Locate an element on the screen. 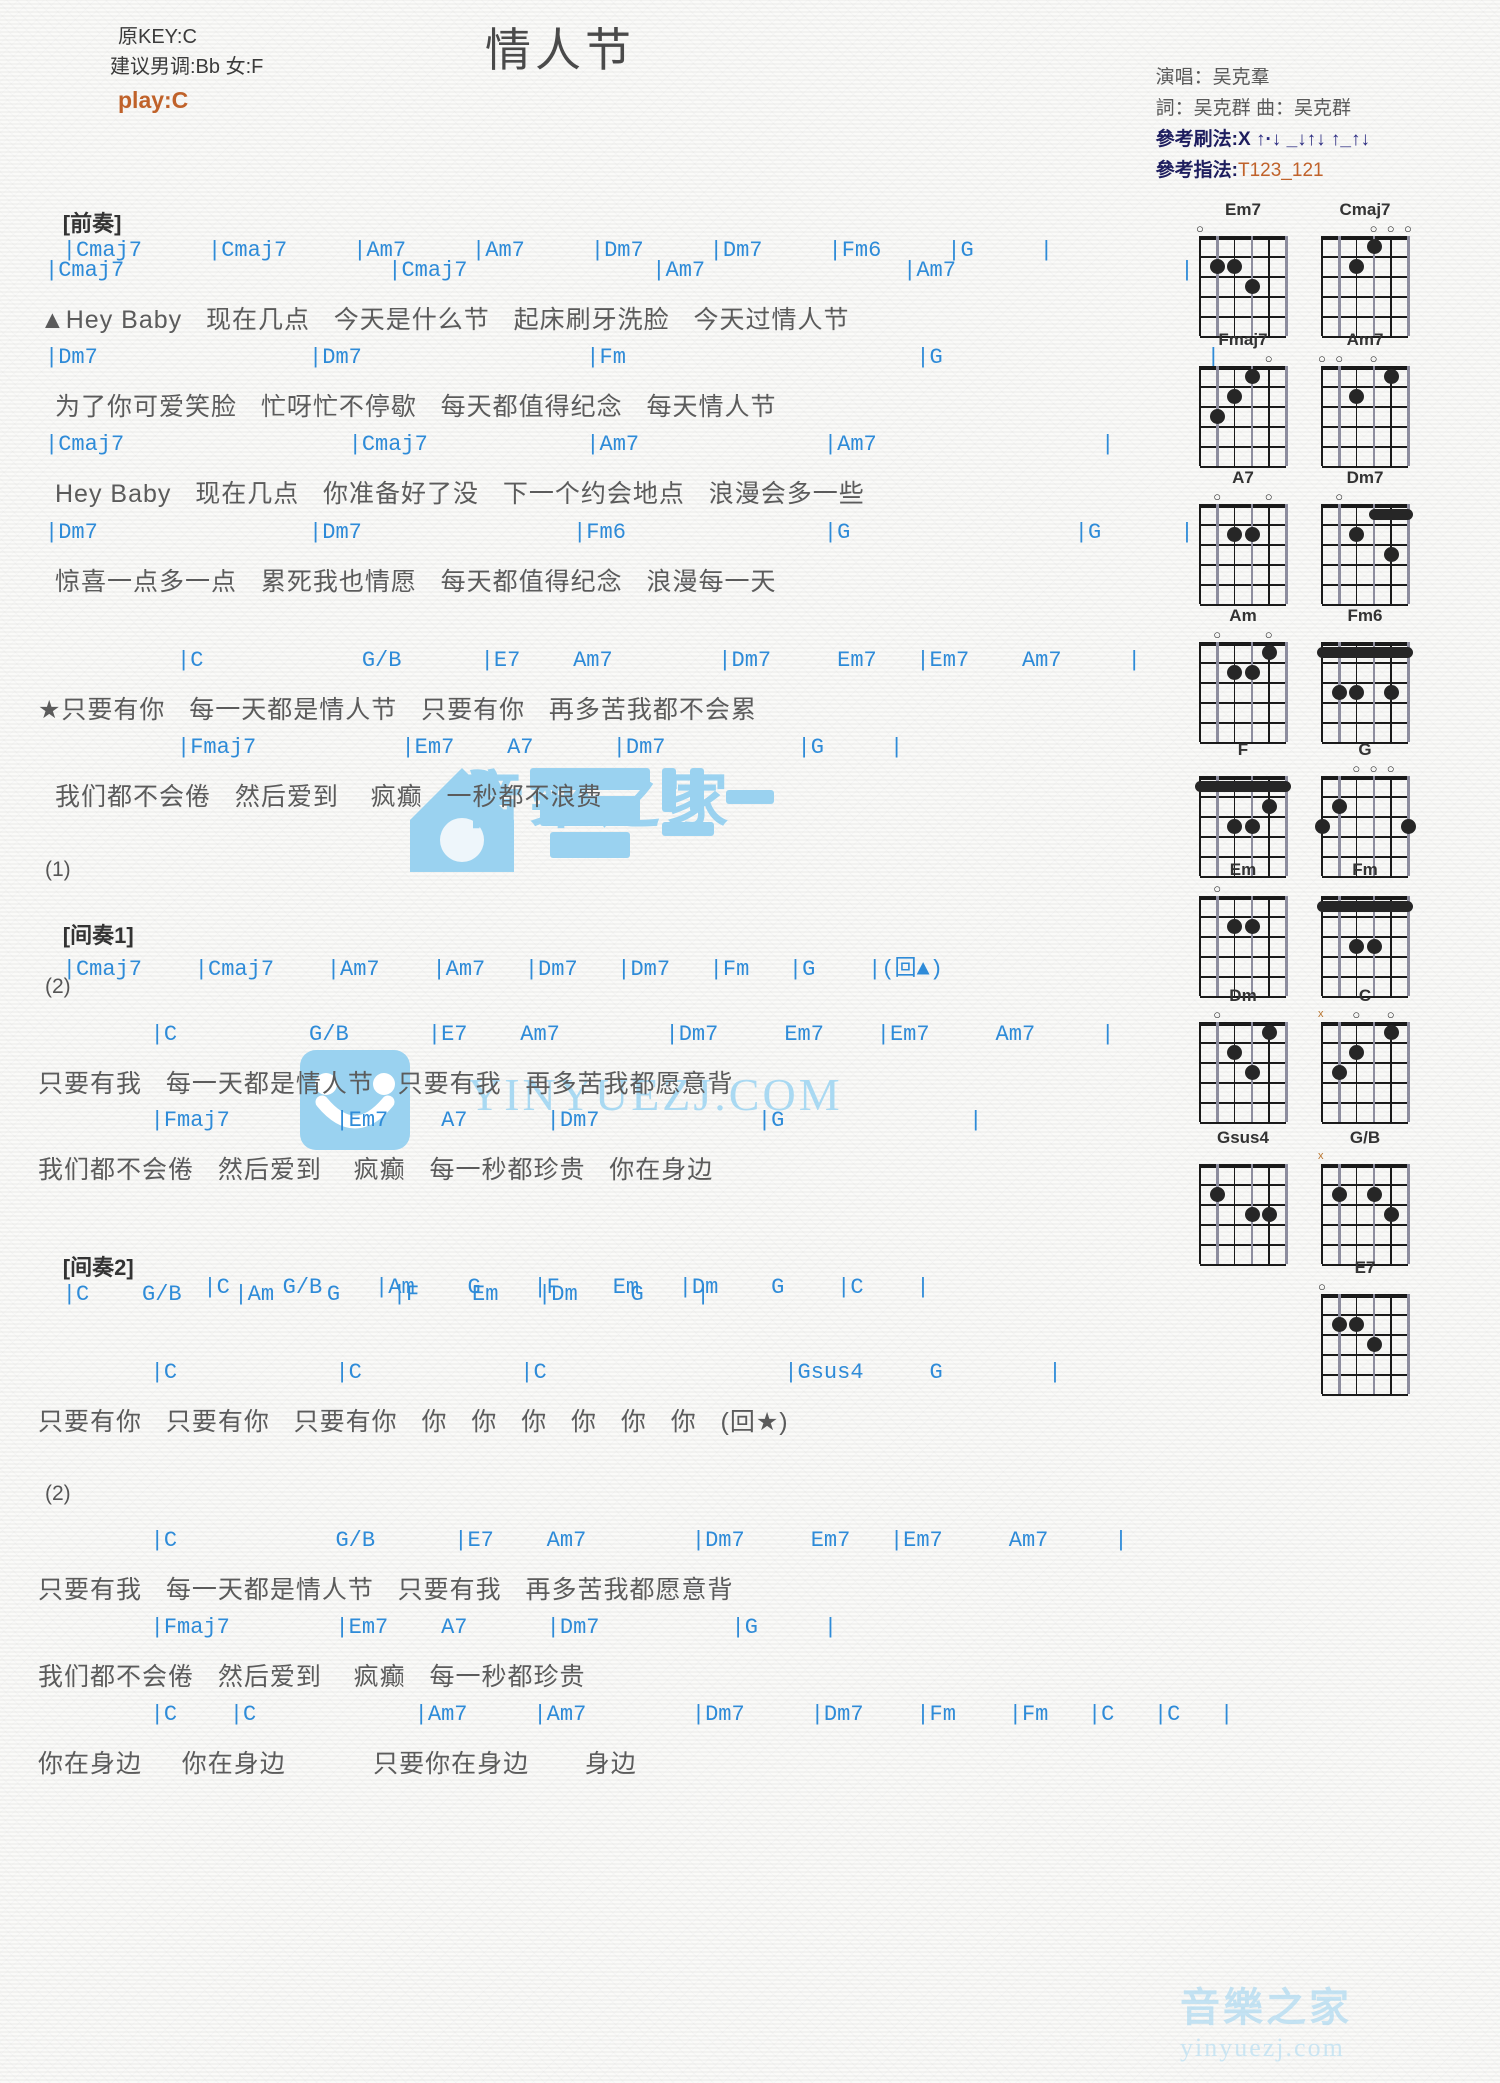 This screenshot has height=2083, width=1500. chord-diagram-label: Gsus4 is located at coordinates (1243, 1137).